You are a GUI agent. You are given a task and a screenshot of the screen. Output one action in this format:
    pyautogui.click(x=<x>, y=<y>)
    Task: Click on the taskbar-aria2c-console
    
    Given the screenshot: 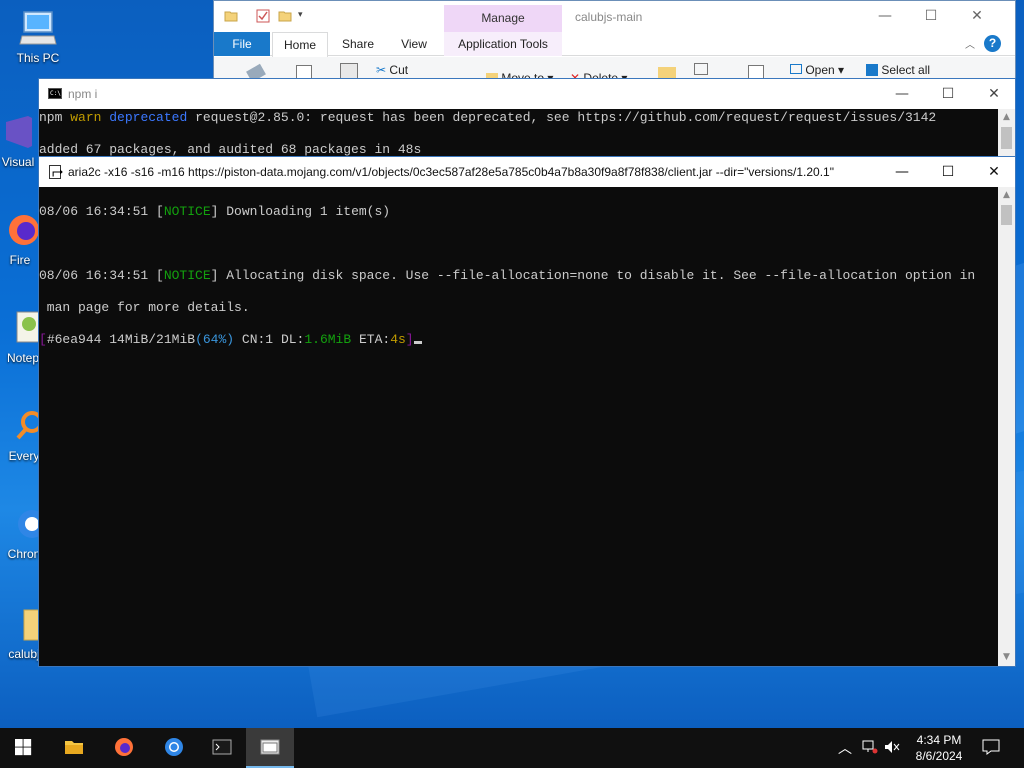 What is the action you would take?
    pyautogui.click(x=270, y=748)
    